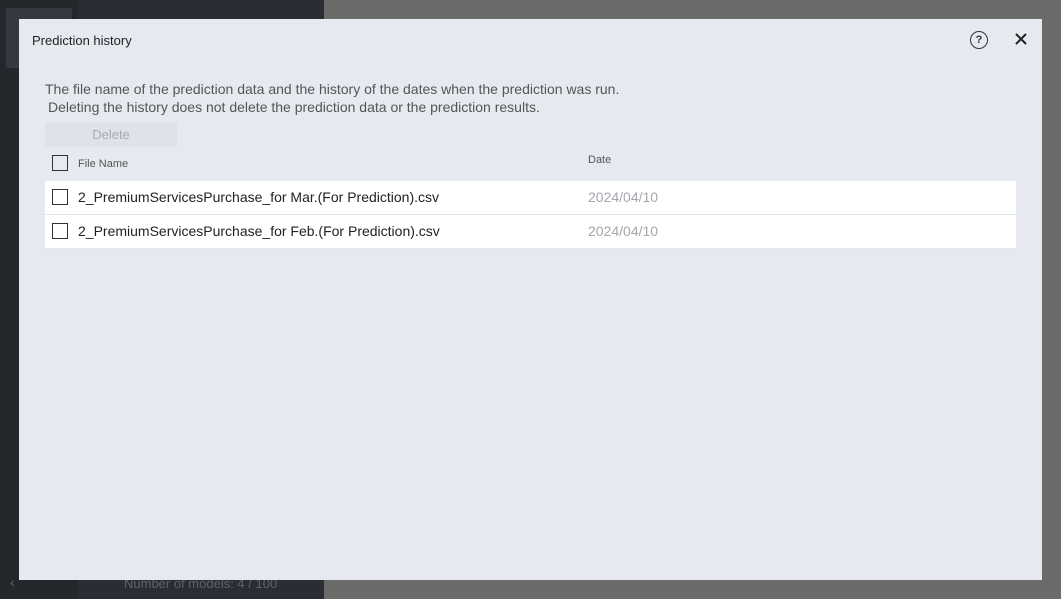 The height and width of the screenshot is (599, 1061). I want to click on close-icon, so click(1021, 39).